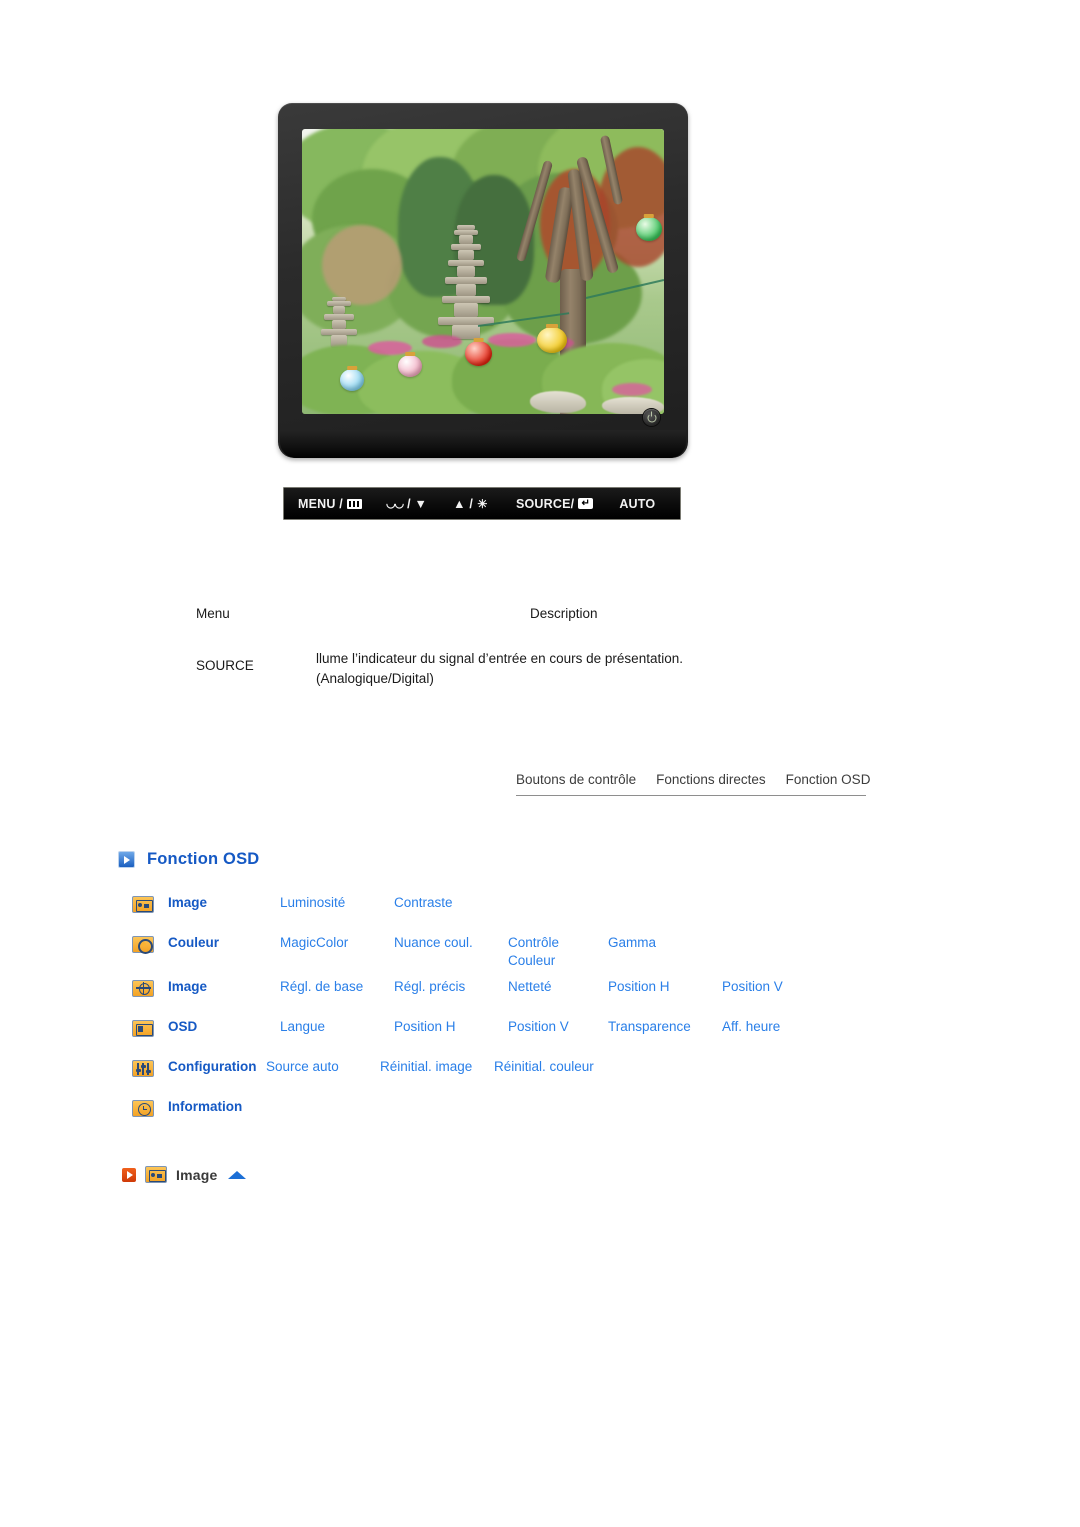 Image resolution: width=1080 pixels, height=1527 pixels. Describe the element at coordinates (143, 988) in the screenshot. I see `geometry-icon` at that location.